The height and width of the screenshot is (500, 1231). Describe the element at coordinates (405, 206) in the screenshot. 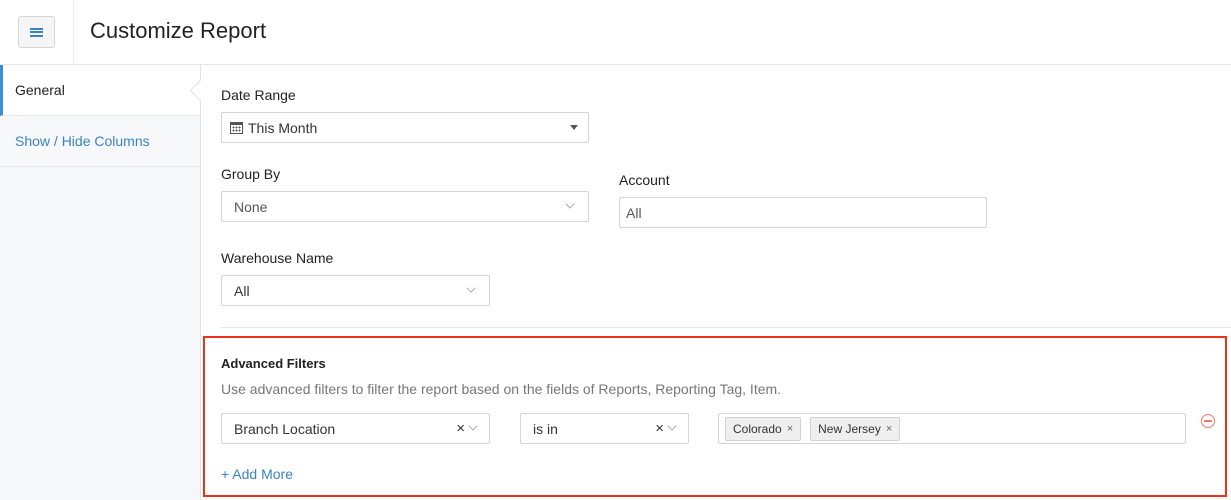

I see `group-by-select: None` at that location.